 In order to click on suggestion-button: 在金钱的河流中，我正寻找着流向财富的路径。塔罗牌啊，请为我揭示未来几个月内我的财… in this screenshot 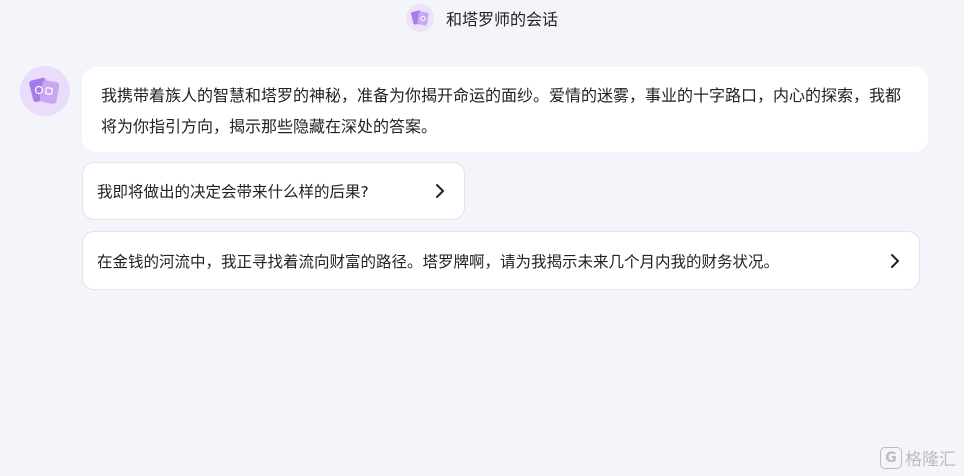, I will do `click(501, 260)`.